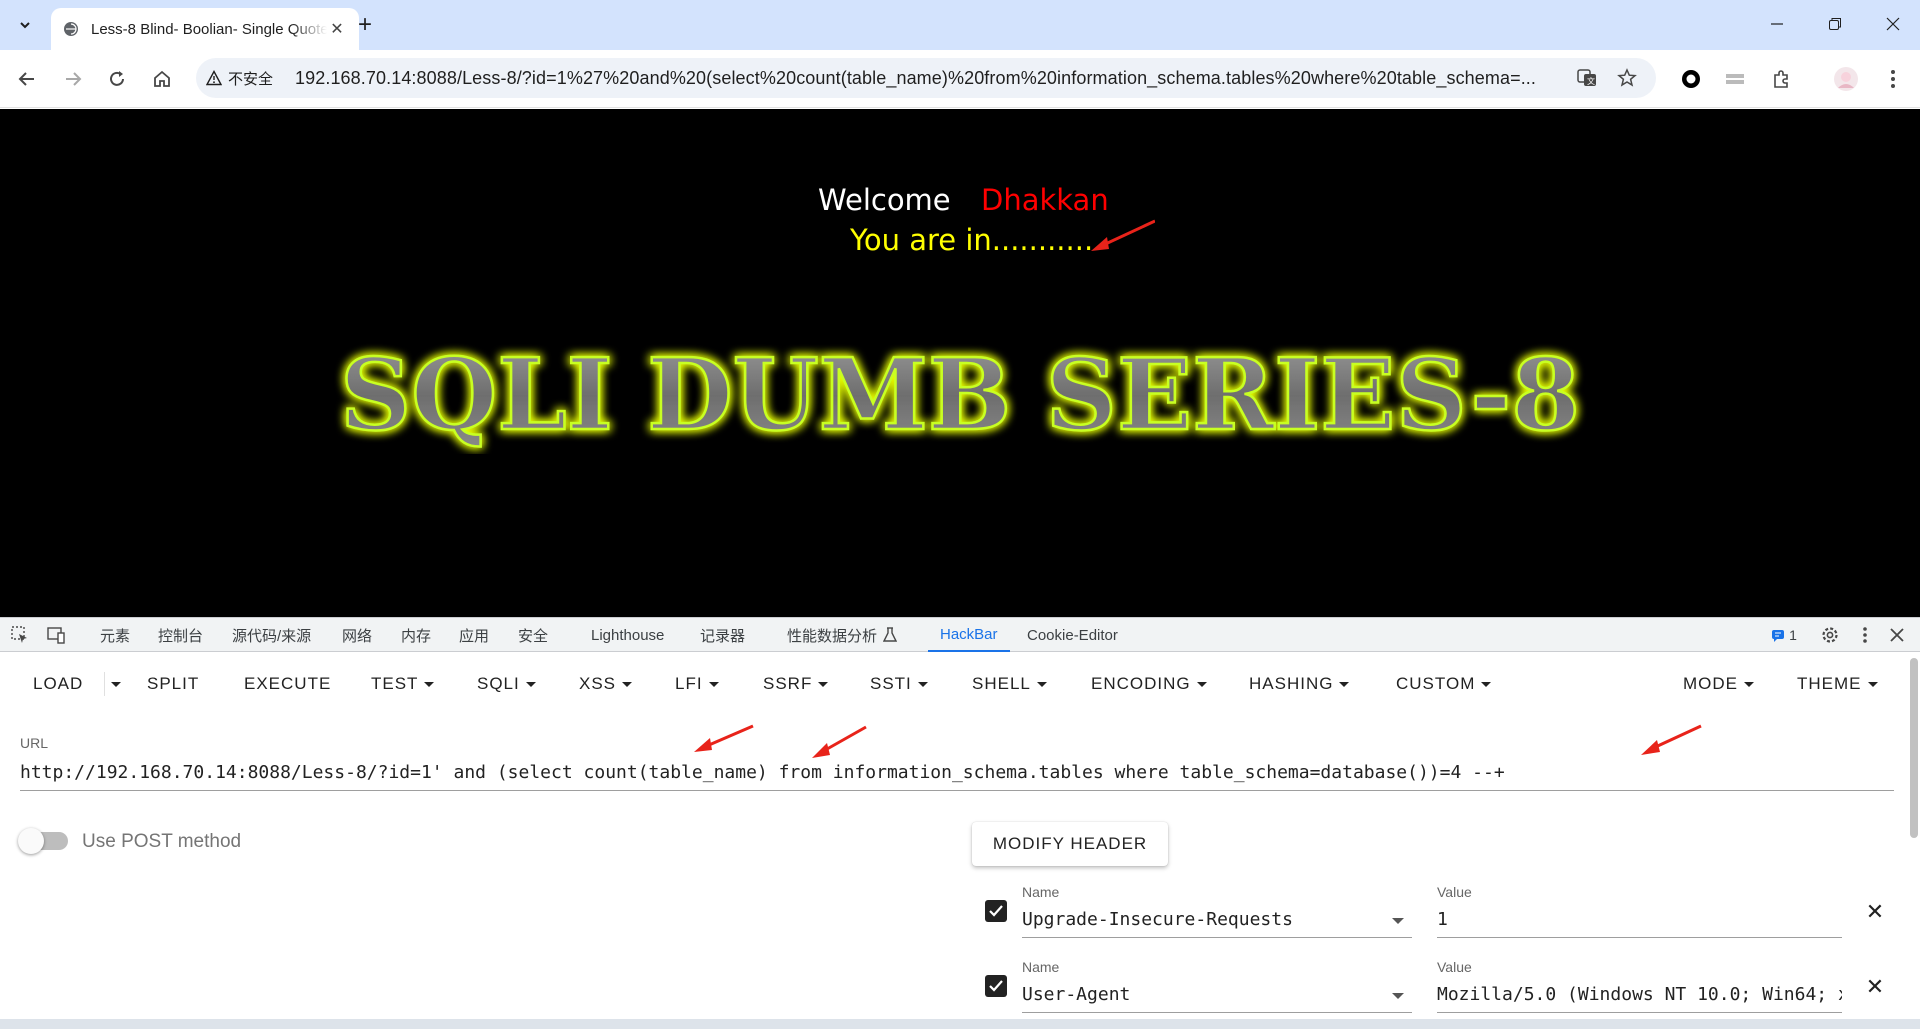 Image resolution: width=1920 pixels, height=1029 pixels. What do you see at coordinates (724, 738) in the screenshot?
I see `annotation-arrow-icon` at bounding box center [724, 738].